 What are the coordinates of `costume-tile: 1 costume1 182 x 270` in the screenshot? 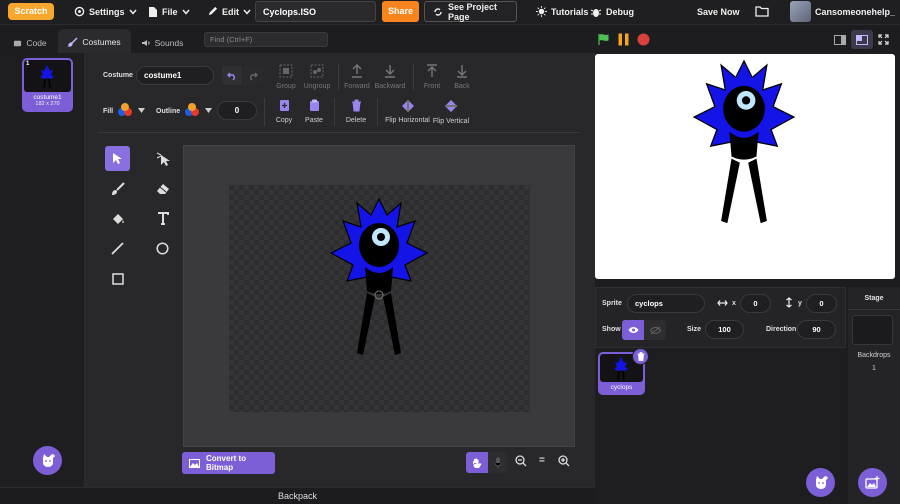 It's located at (47, 85).